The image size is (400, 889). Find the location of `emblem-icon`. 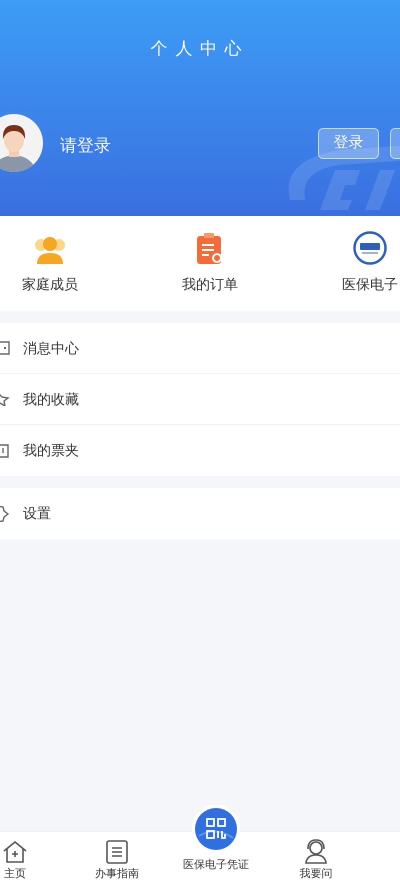

emblem-icon is located at coordinates (370, 248).